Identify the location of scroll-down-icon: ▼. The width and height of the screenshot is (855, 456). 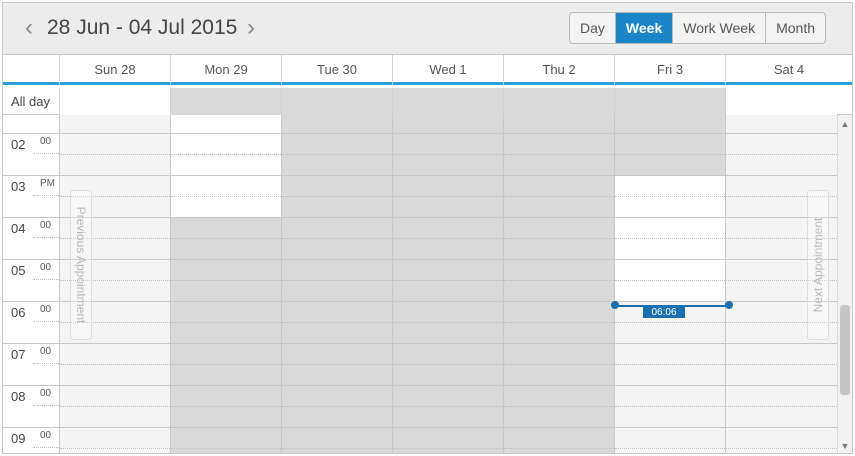
(845, 446).